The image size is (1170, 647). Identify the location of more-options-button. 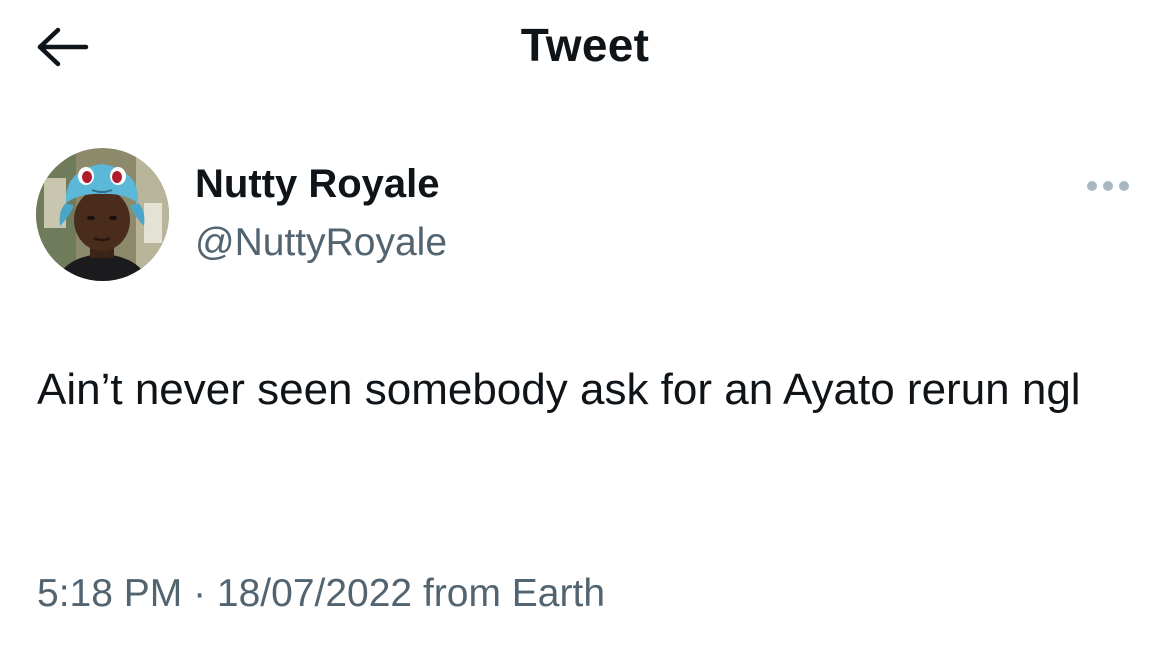
(1108, 186).